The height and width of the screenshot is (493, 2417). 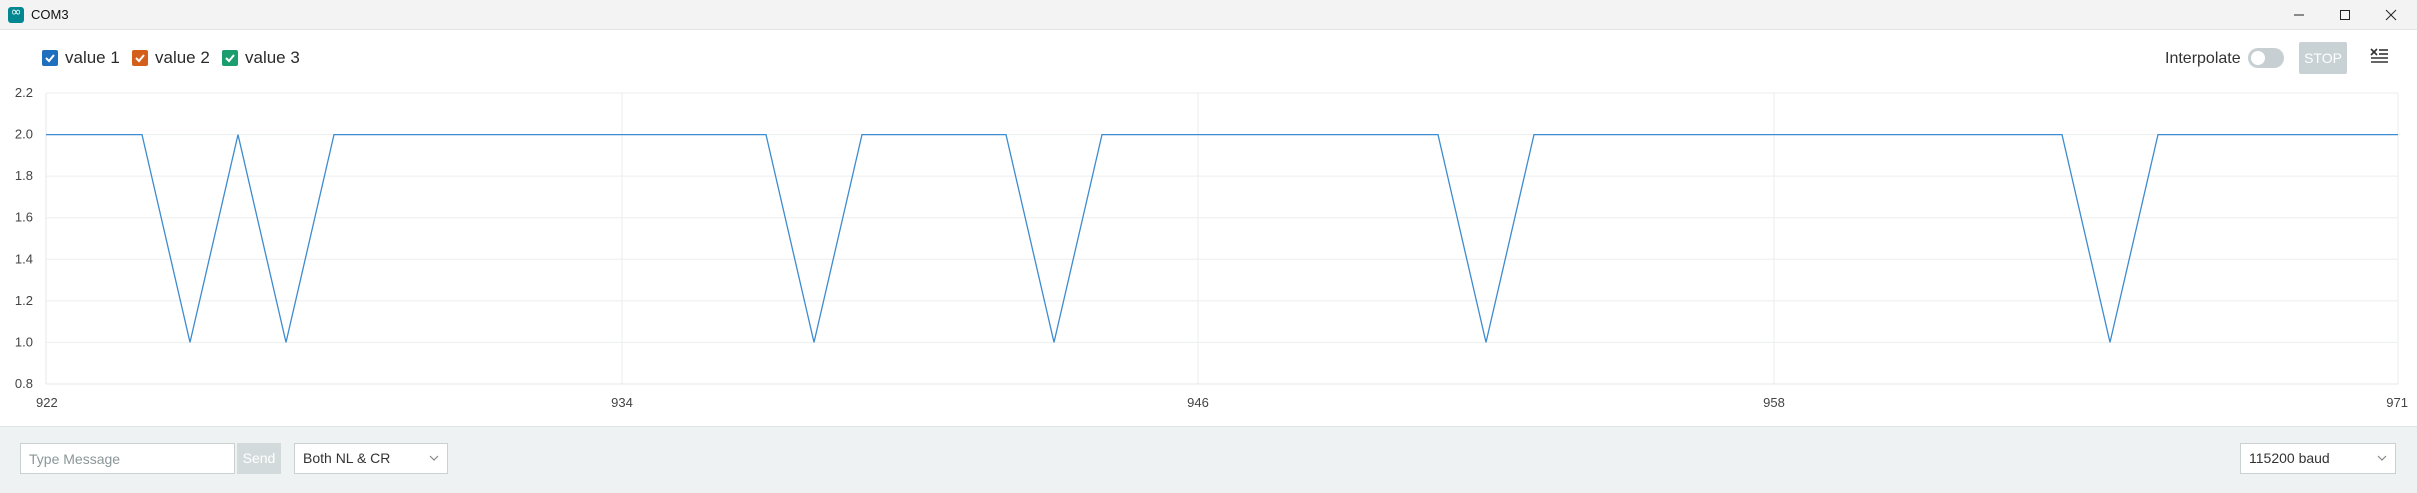 I want to click on legend-item-value-3: value 3, so click(x=261, y=58).